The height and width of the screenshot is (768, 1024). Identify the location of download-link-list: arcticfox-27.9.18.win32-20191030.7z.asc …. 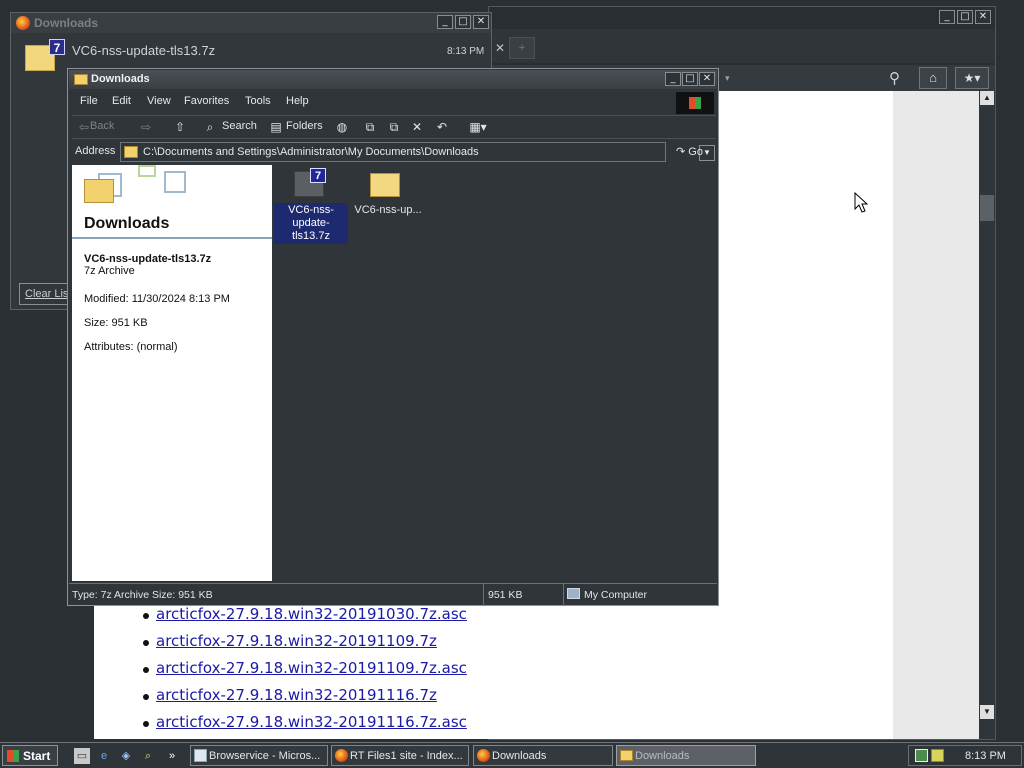
(303, 672).